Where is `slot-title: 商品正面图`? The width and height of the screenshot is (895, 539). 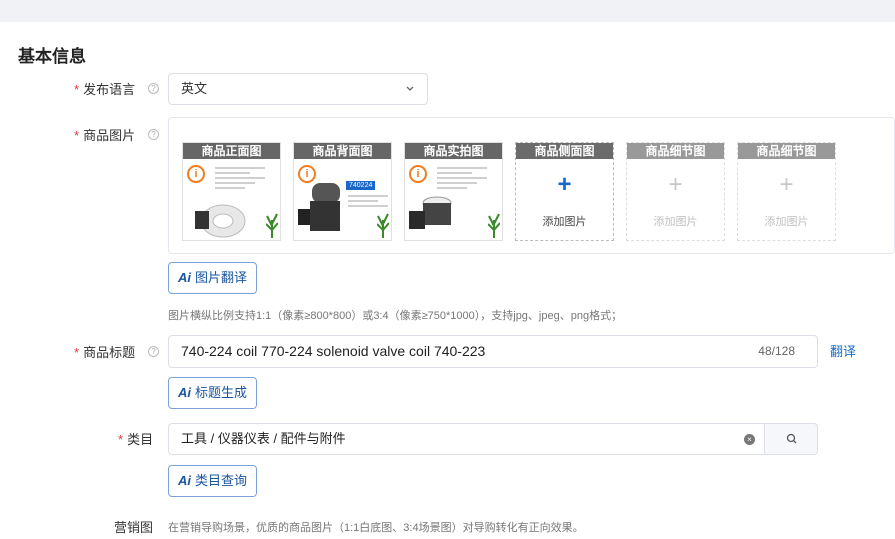 slot-title: 商品正面图 is located at coordinates (231, 151).